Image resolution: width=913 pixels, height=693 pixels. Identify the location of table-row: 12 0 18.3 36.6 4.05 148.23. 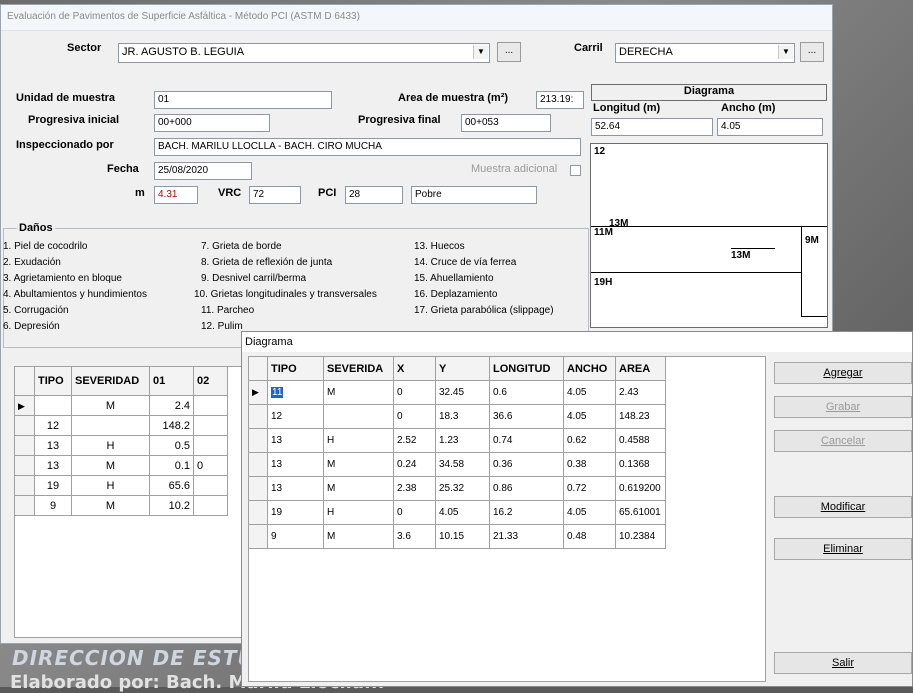
(457, 416).